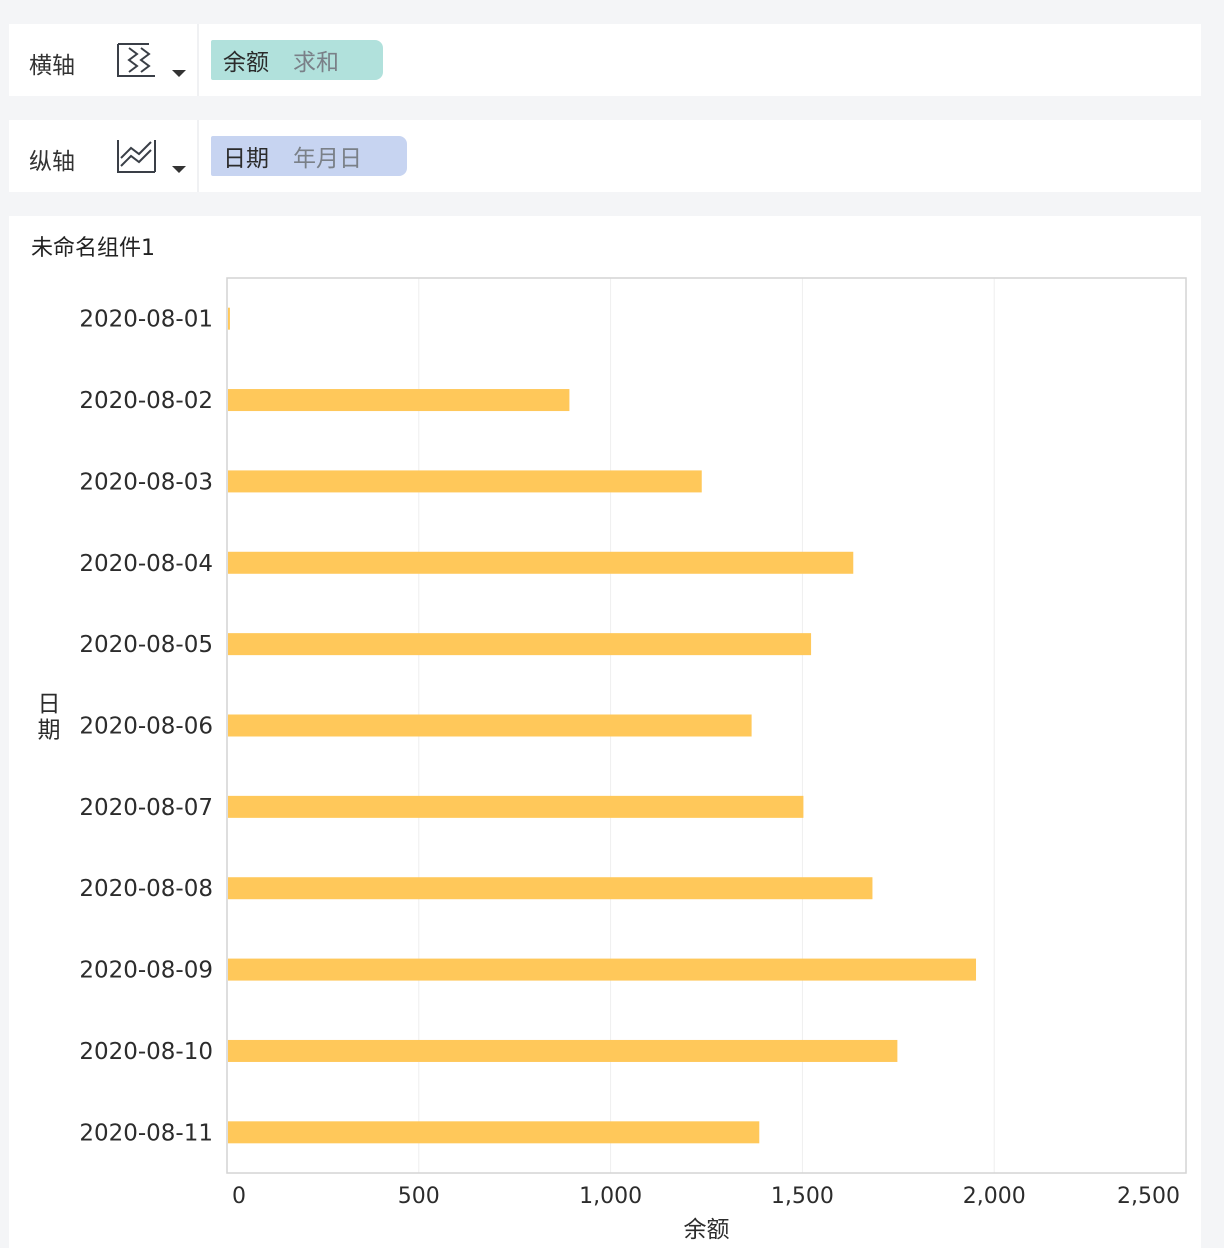 The image size is (1224, 1248). Describe the element at coordinates (802, 1196) in the screenshot. I see `x-tick-label: 1,500` at that location.